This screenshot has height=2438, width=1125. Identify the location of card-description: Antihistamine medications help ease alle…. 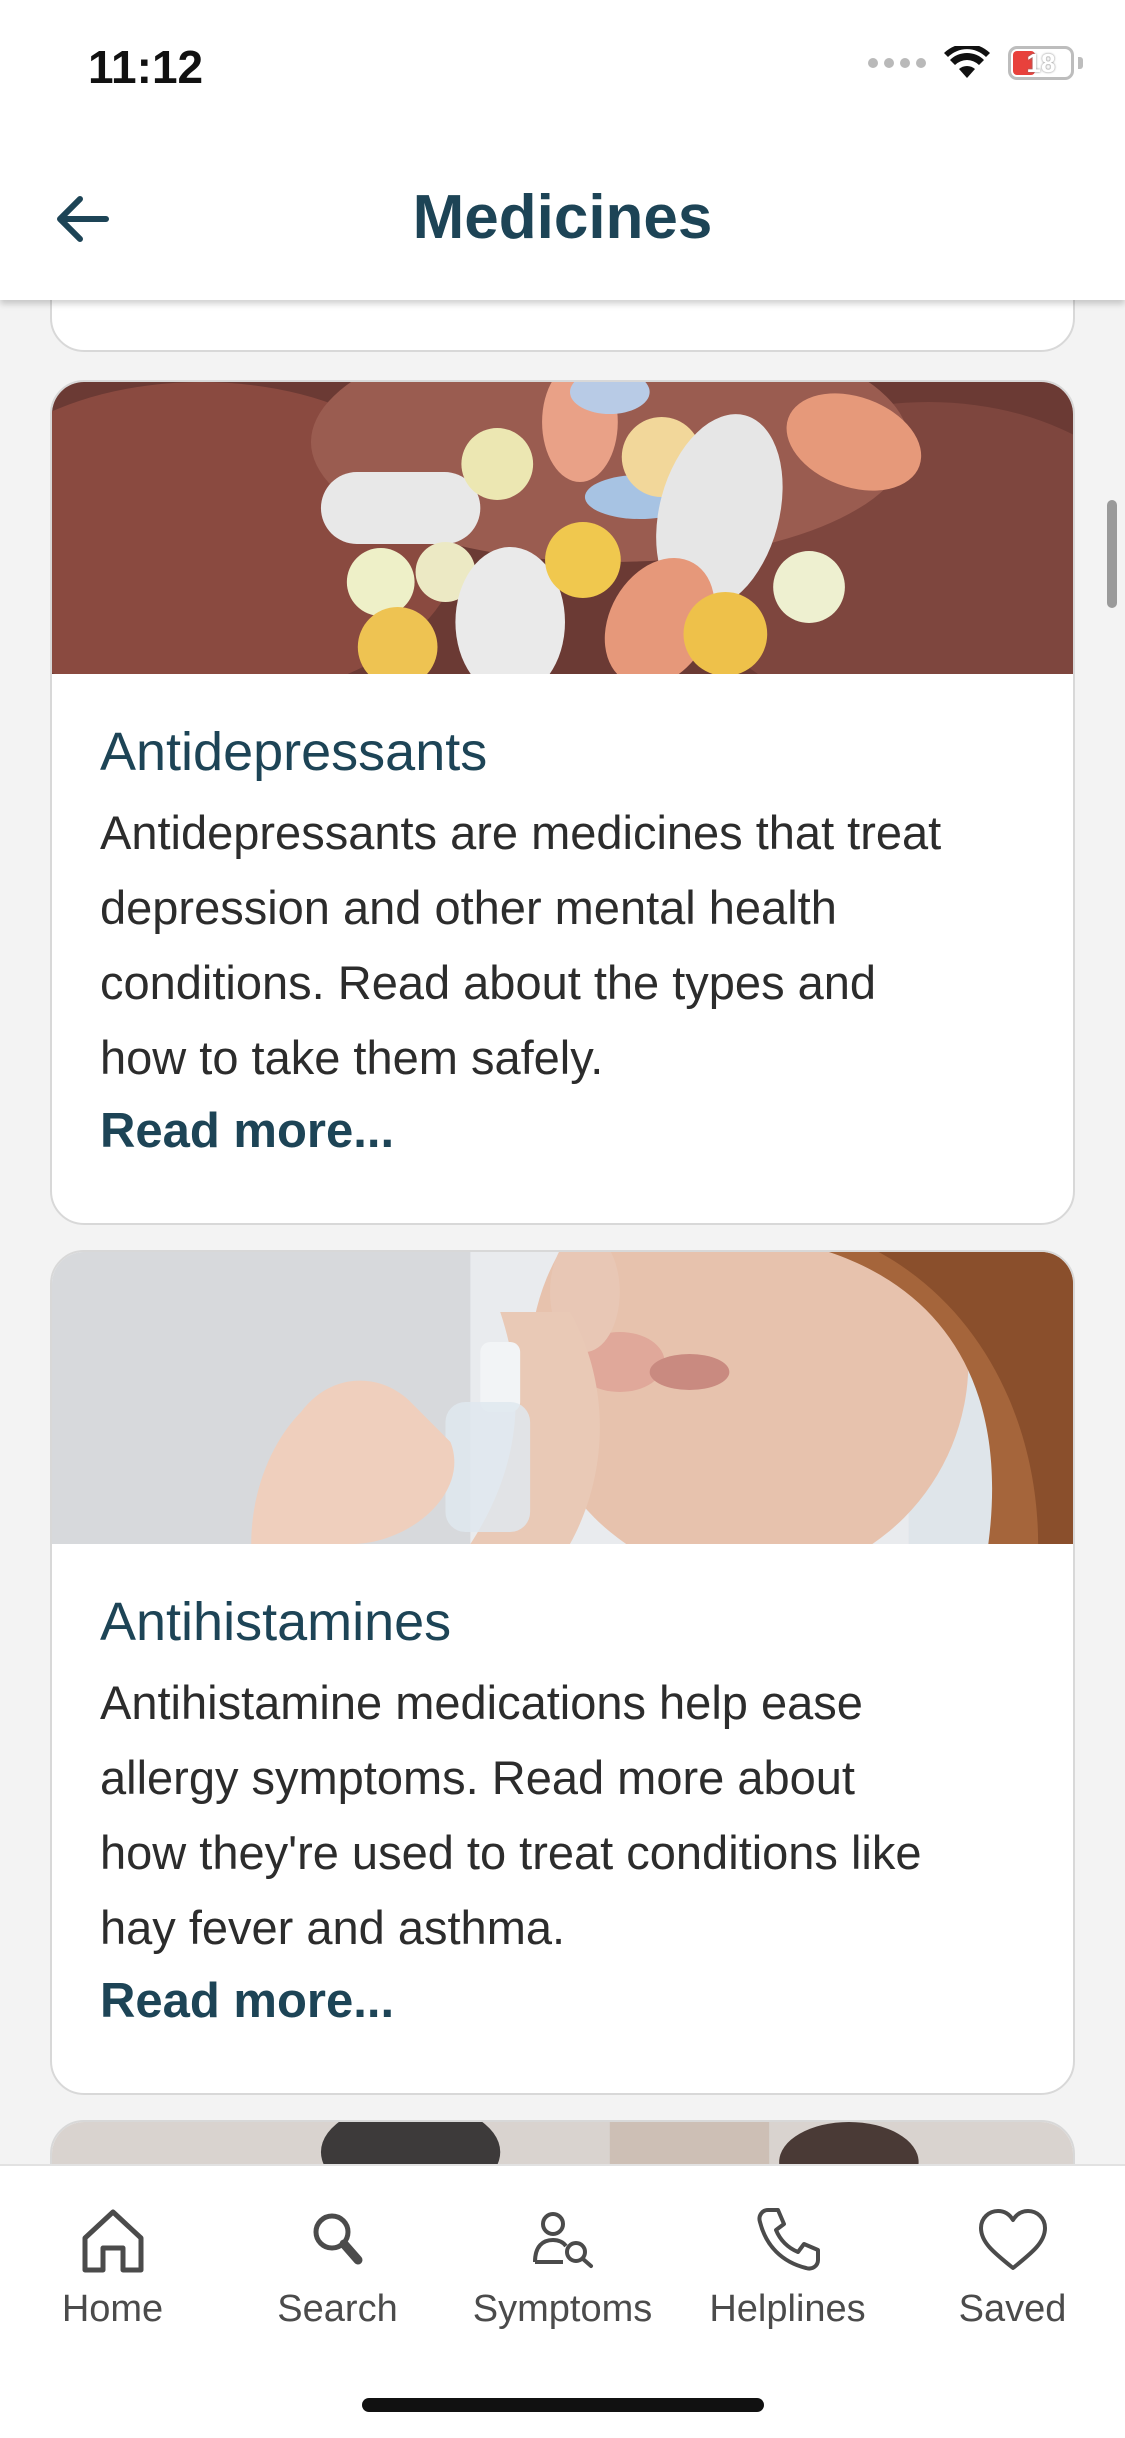
(511, 1814).